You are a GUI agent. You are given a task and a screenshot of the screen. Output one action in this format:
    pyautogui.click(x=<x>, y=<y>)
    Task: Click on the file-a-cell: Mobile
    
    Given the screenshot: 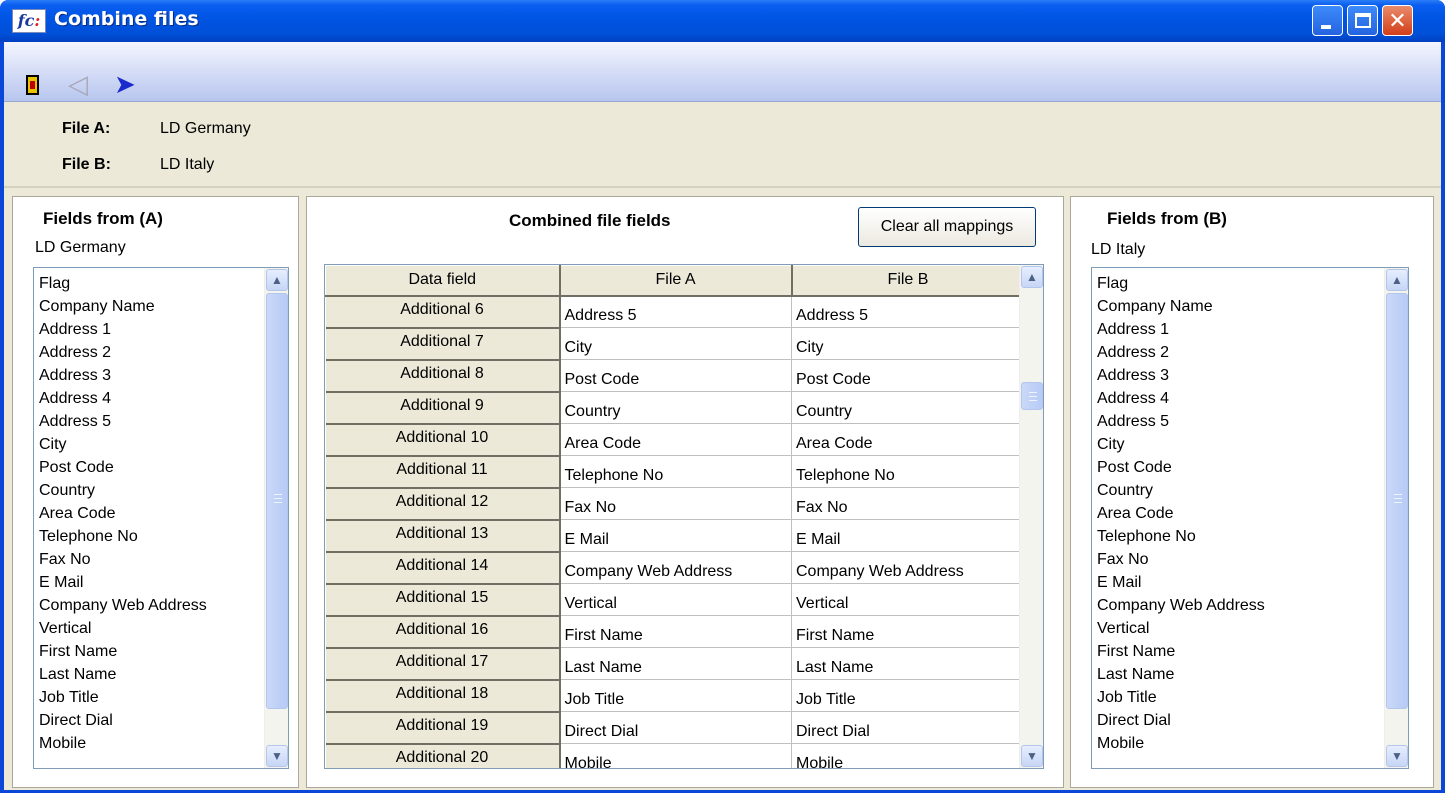 What is the action you would take?
    pyautogui.click(x=675, y=755)
    